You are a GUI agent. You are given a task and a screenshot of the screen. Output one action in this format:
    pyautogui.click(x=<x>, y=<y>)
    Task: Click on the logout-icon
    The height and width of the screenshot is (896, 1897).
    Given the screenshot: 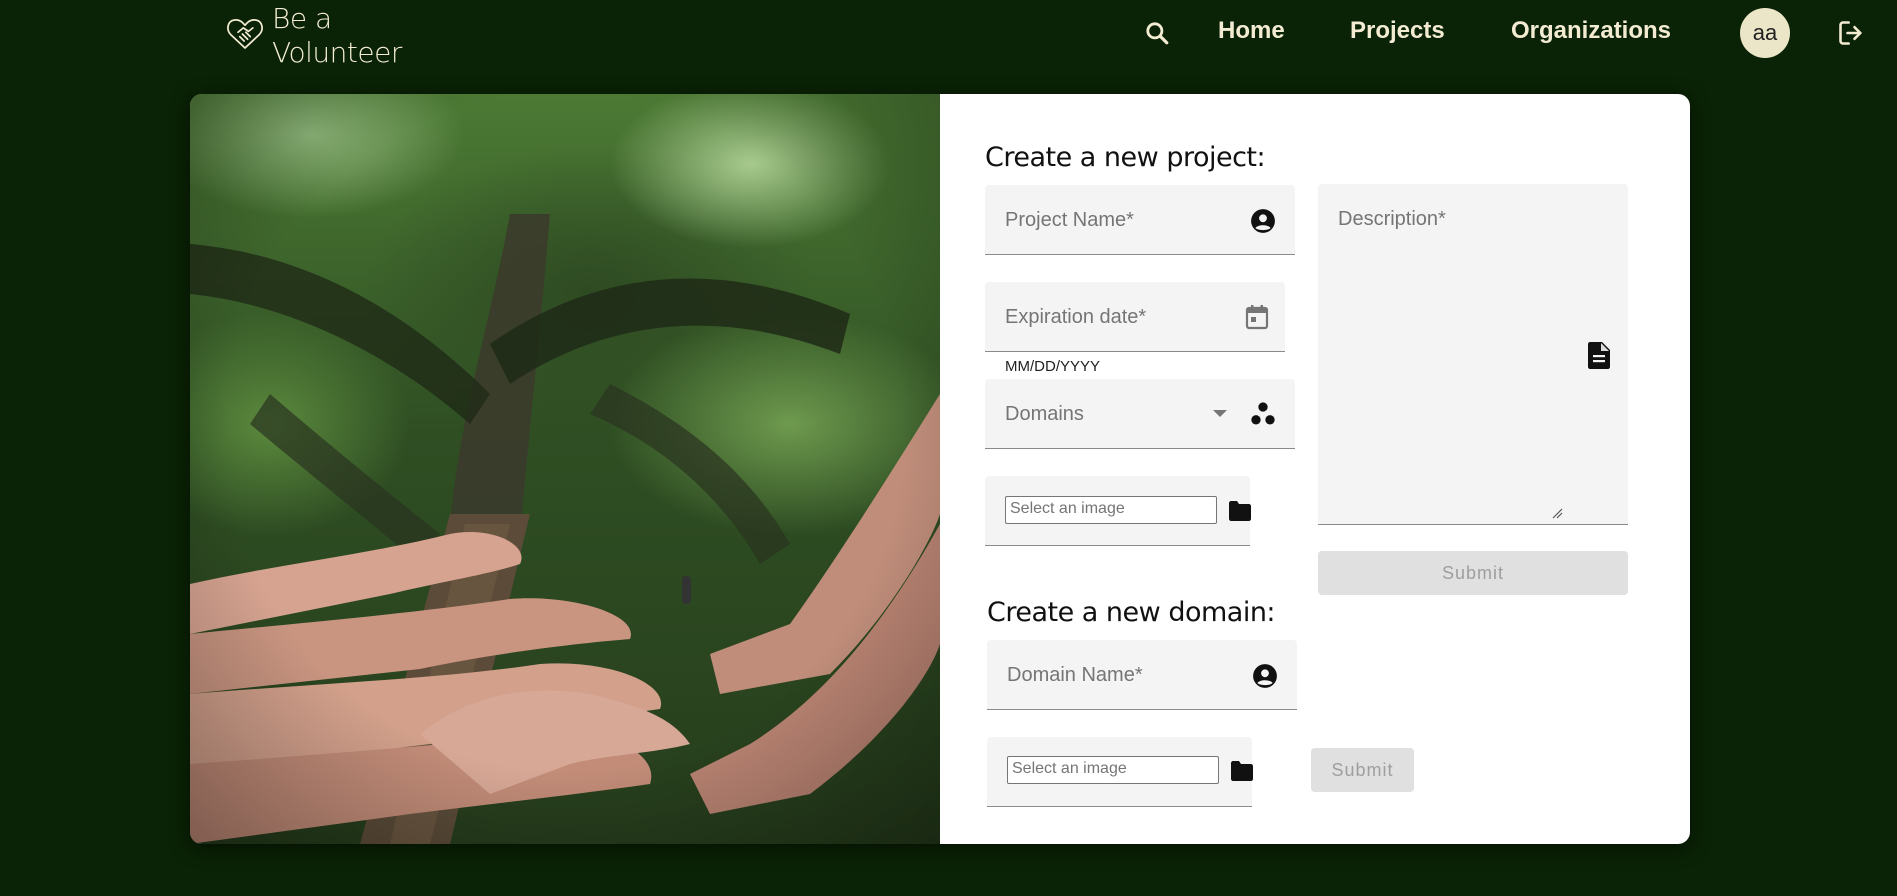 What is the action you would take?
    pyautogui.click(x=1851, y=33)
    